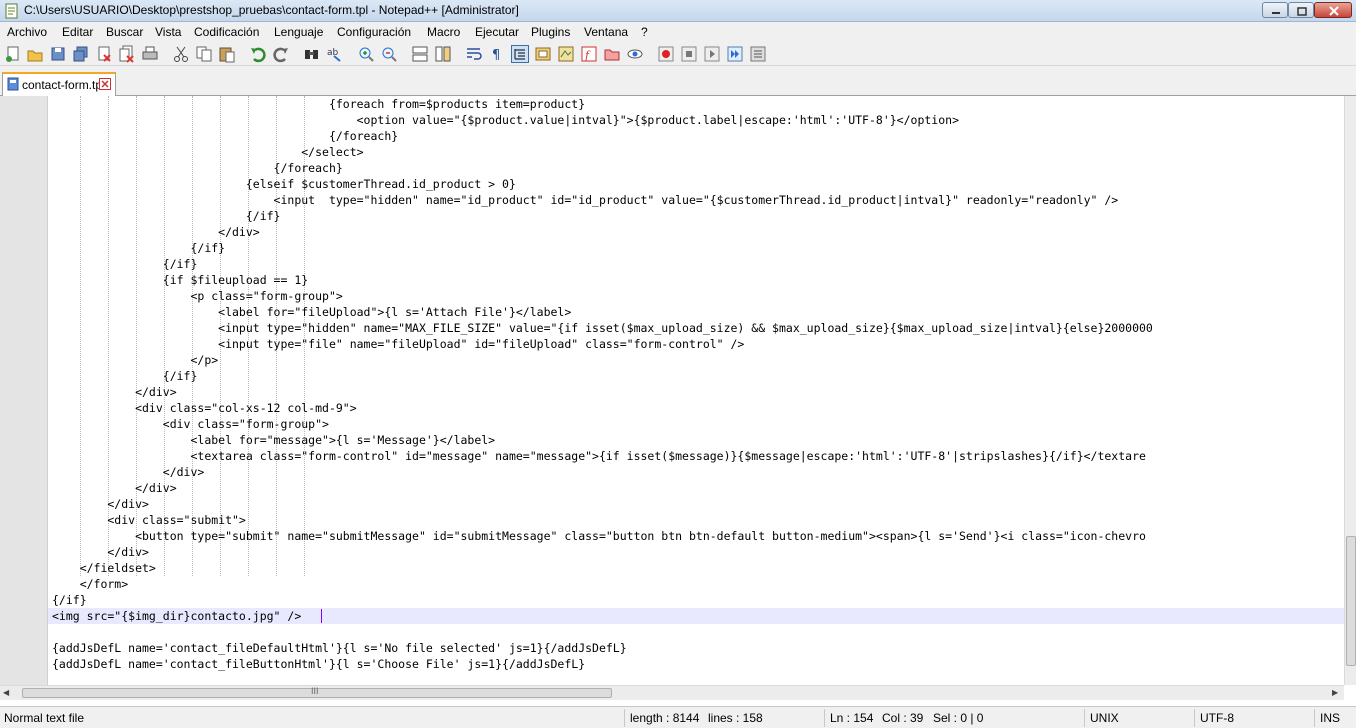  What do you see at coordinates (226, 32) in the screenshot?
I see `menu-codificacion: Codificación` at bounding box center [226, 32].